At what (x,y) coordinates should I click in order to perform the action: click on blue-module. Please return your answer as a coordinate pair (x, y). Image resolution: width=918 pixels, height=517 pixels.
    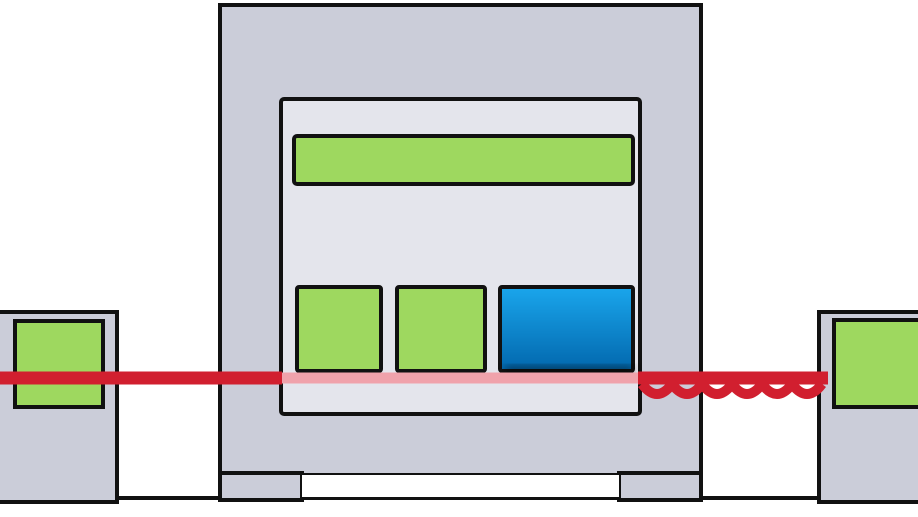
    Looking at the image, I should click on (566, 329).